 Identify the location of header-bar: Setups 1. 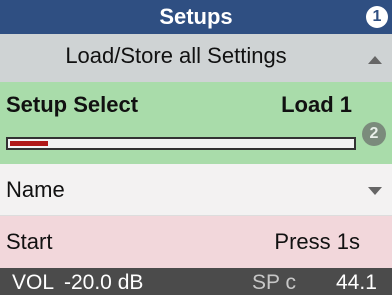
(196, 17).